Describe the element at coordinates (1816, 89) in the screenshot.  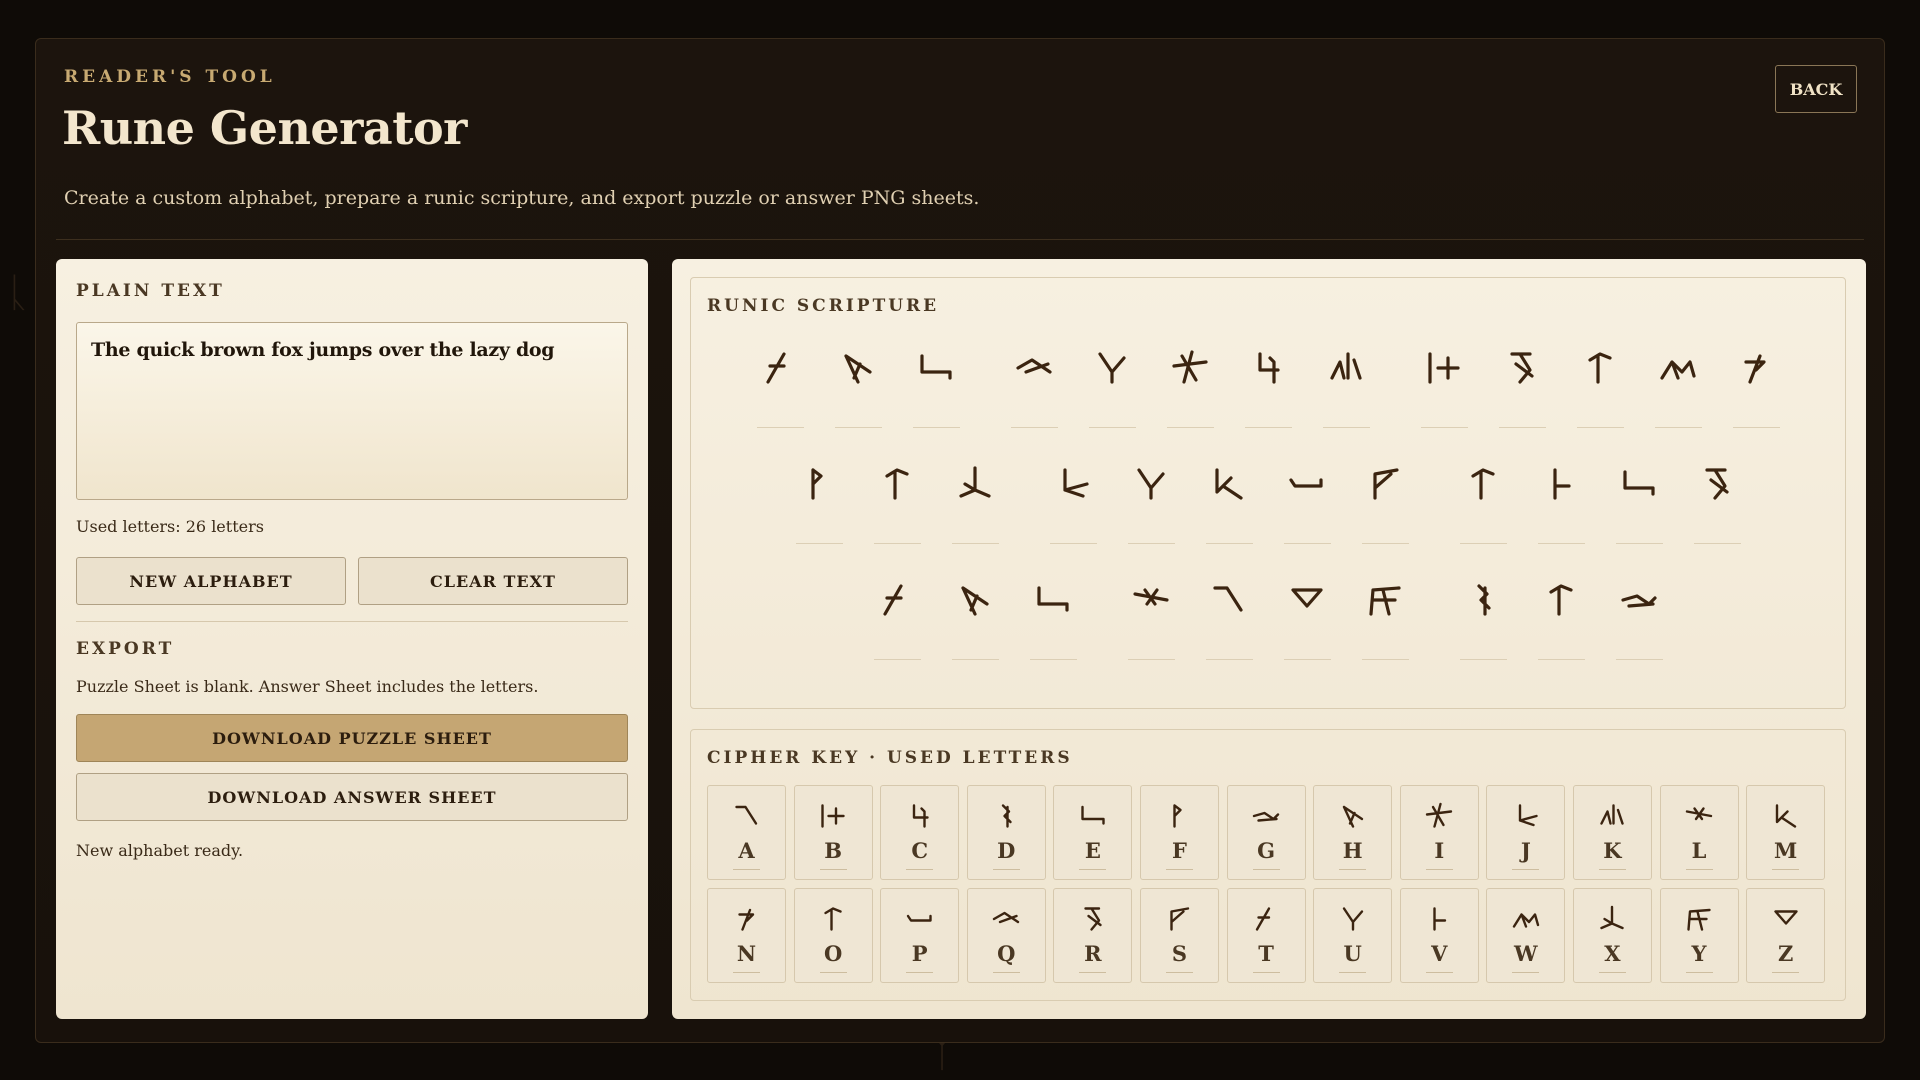
I see `back-button: BACK` at that location.